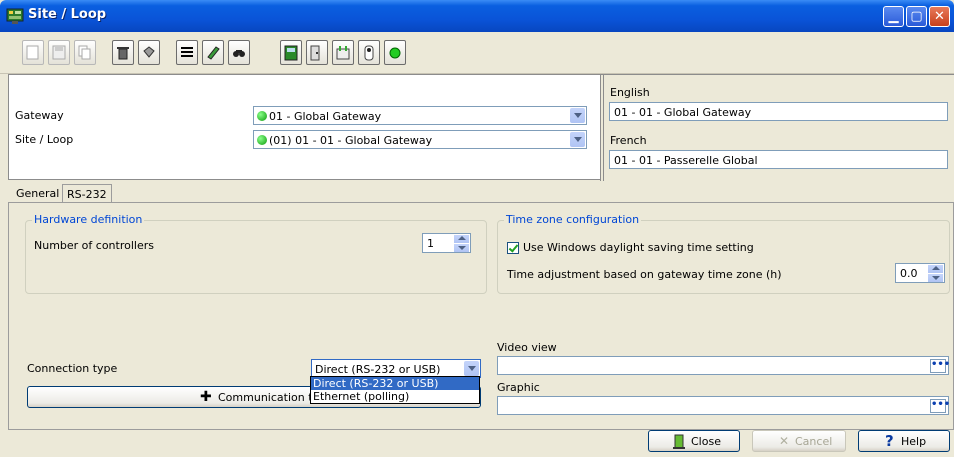  Describe the element at coordinates (889, 441) in the screenshot. I see `help-icon: ?` at that location.